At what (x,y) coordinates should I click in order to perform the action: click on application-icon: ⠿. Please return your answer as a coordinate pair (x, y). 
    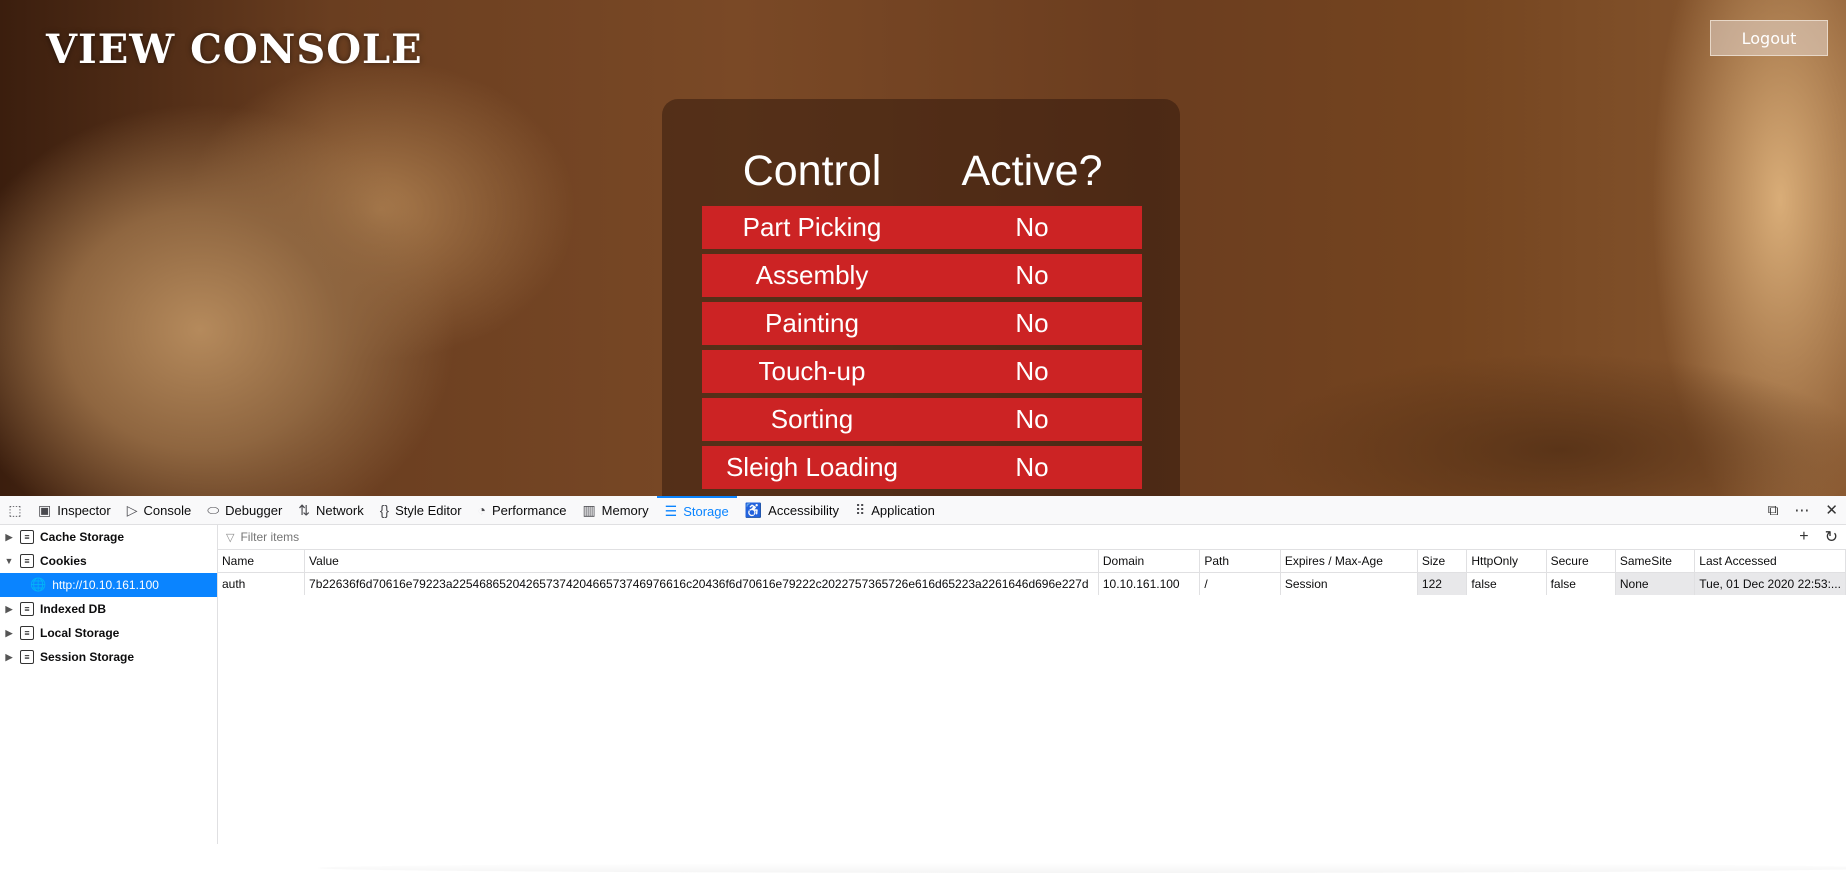
    Looking at the image, I should click on (860, 509).